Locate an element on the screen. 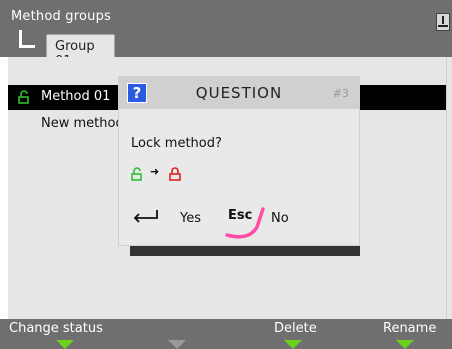 The width and height of the screenshot is (452, 349). softkey-rename: Rename is located at coordinates (409, 328).